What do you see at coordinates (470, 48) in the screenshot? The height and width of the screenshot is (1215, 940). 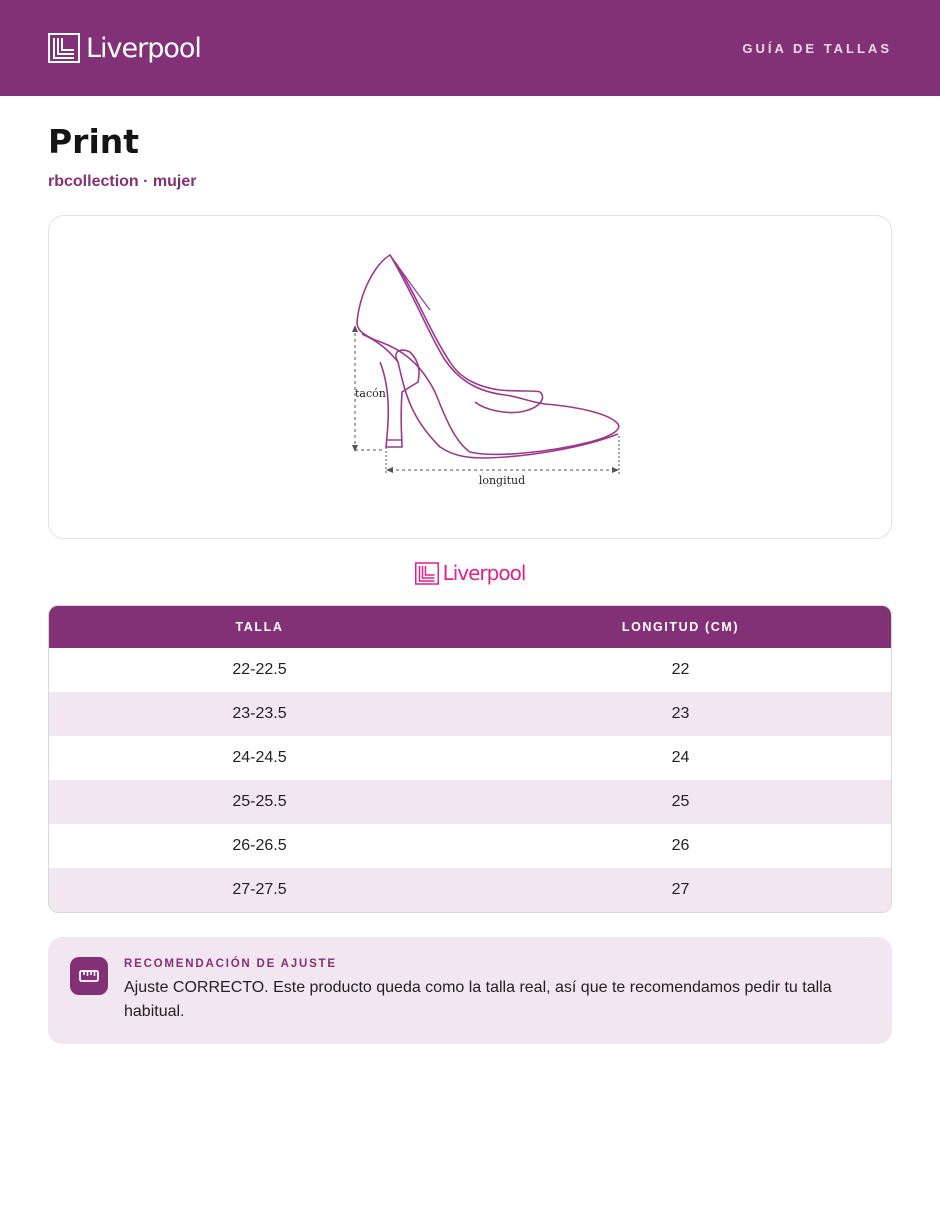 I see `app-header: Liverpool GUÍA DE TALLAS` at bounding box center [470, 48].